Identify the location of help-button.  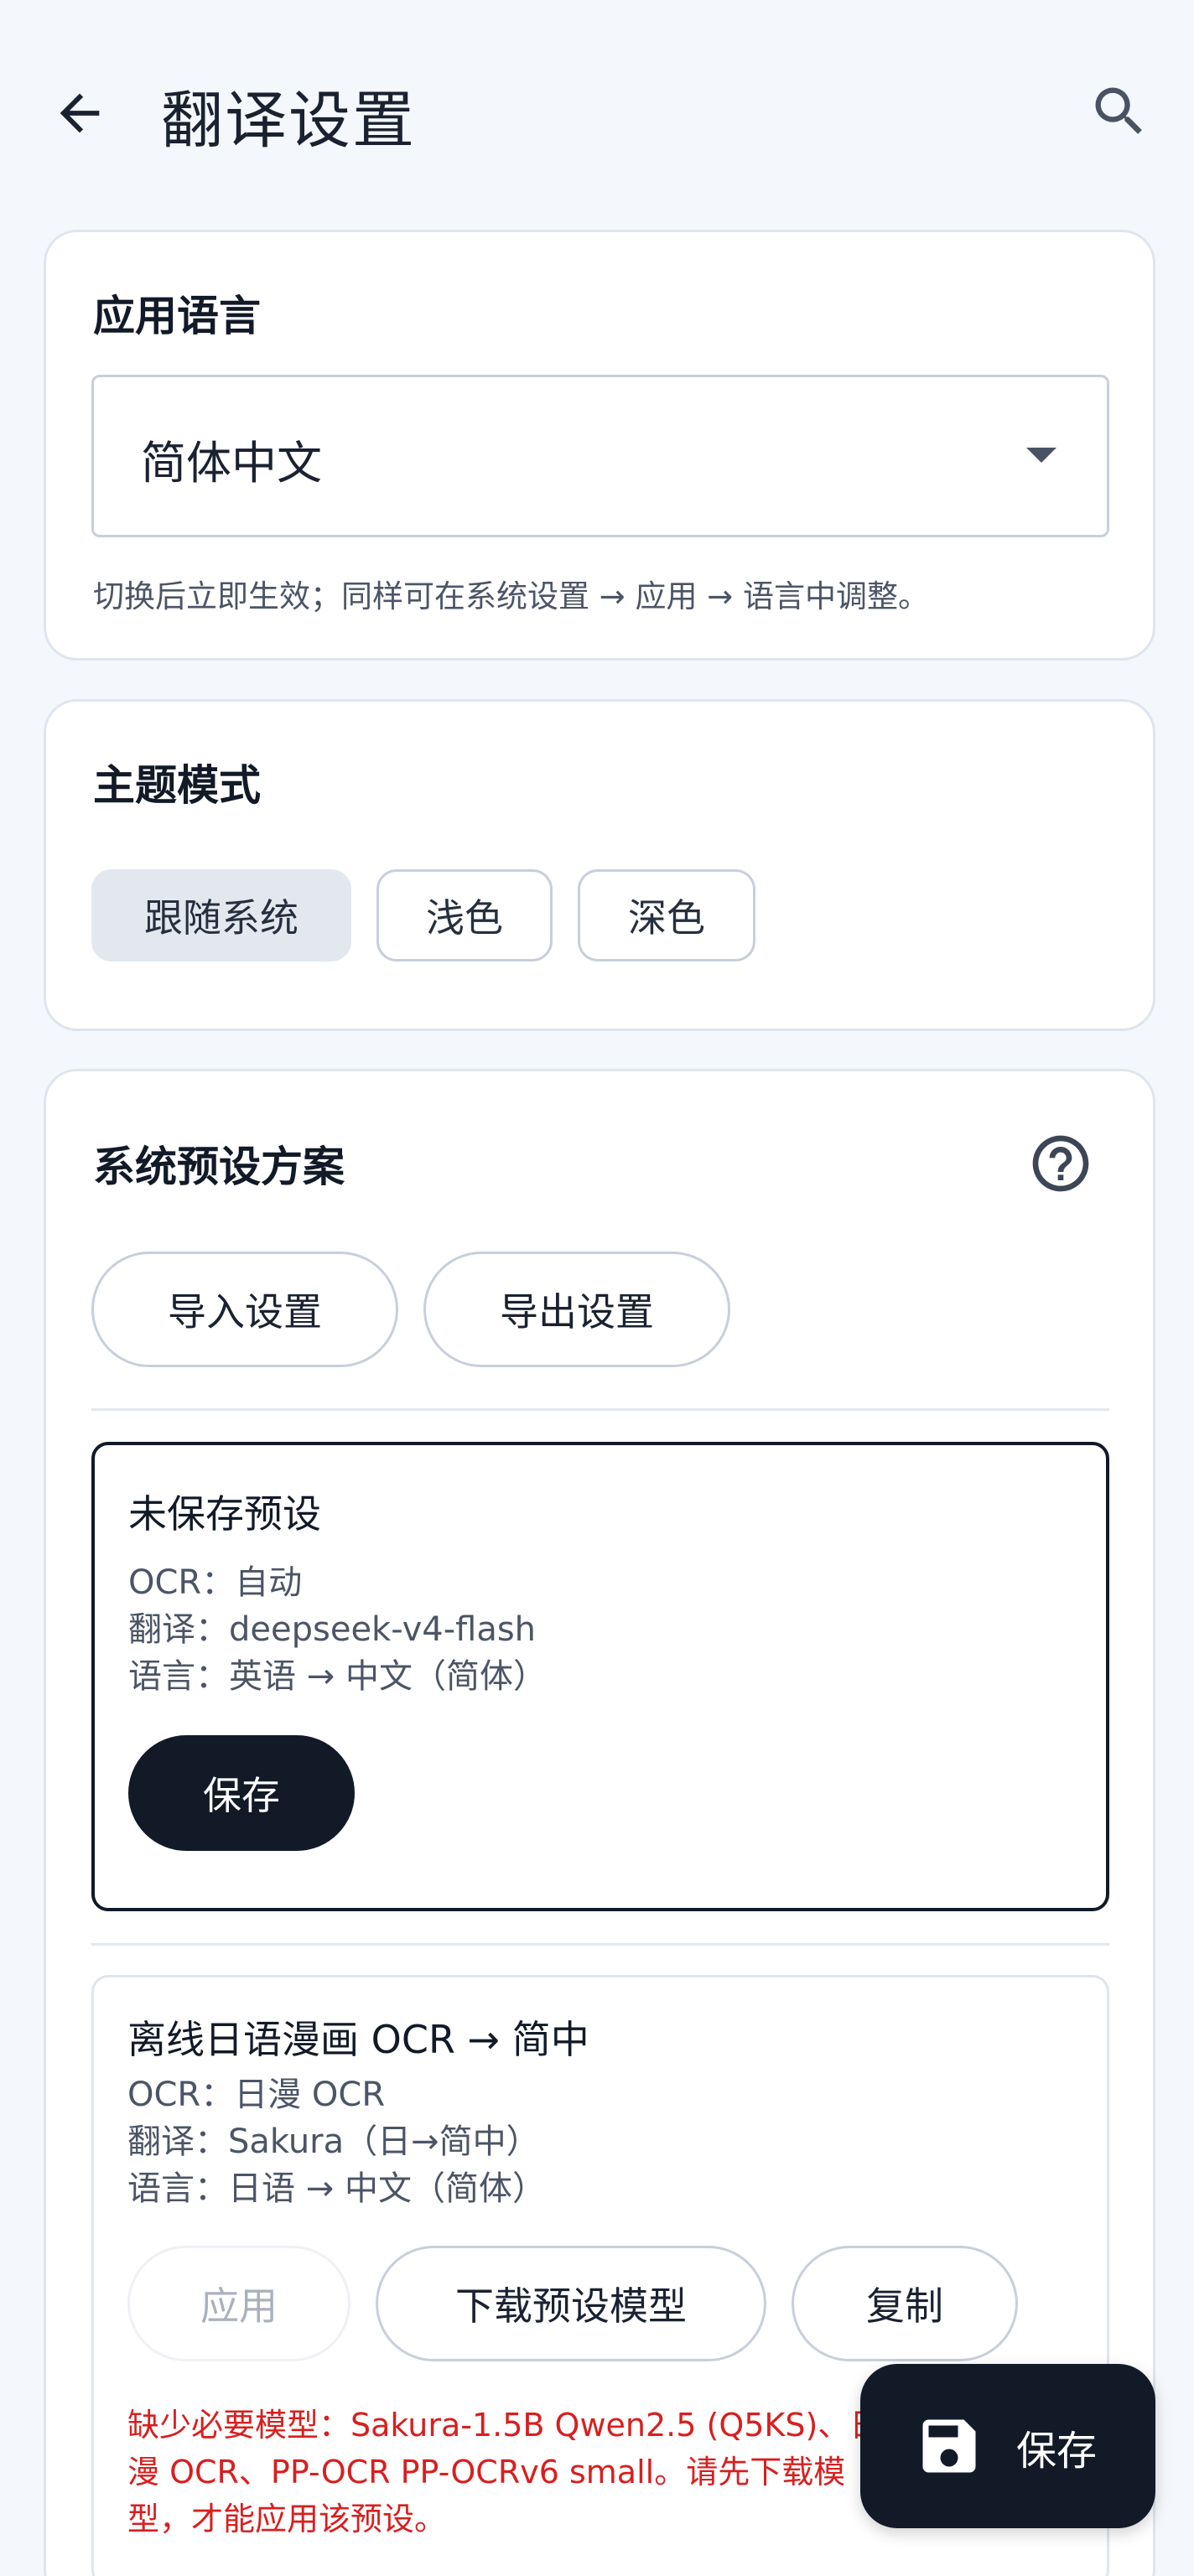
(1060, 1163).